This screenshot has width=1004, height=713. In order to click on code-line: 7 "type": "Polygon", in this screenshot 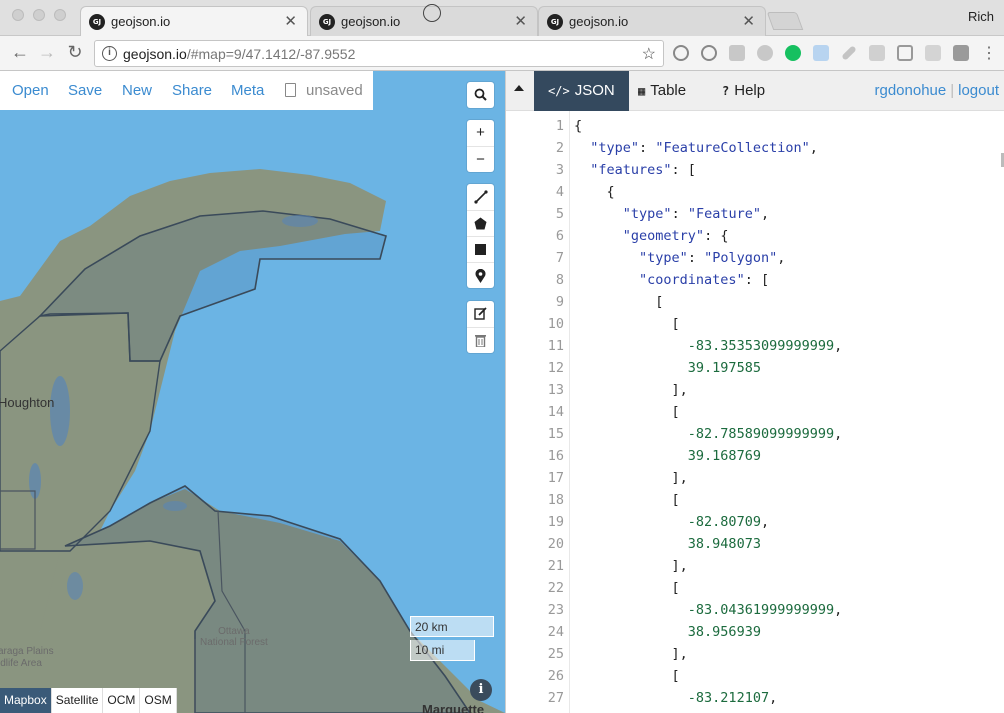, I will do `click(755, 258)`.